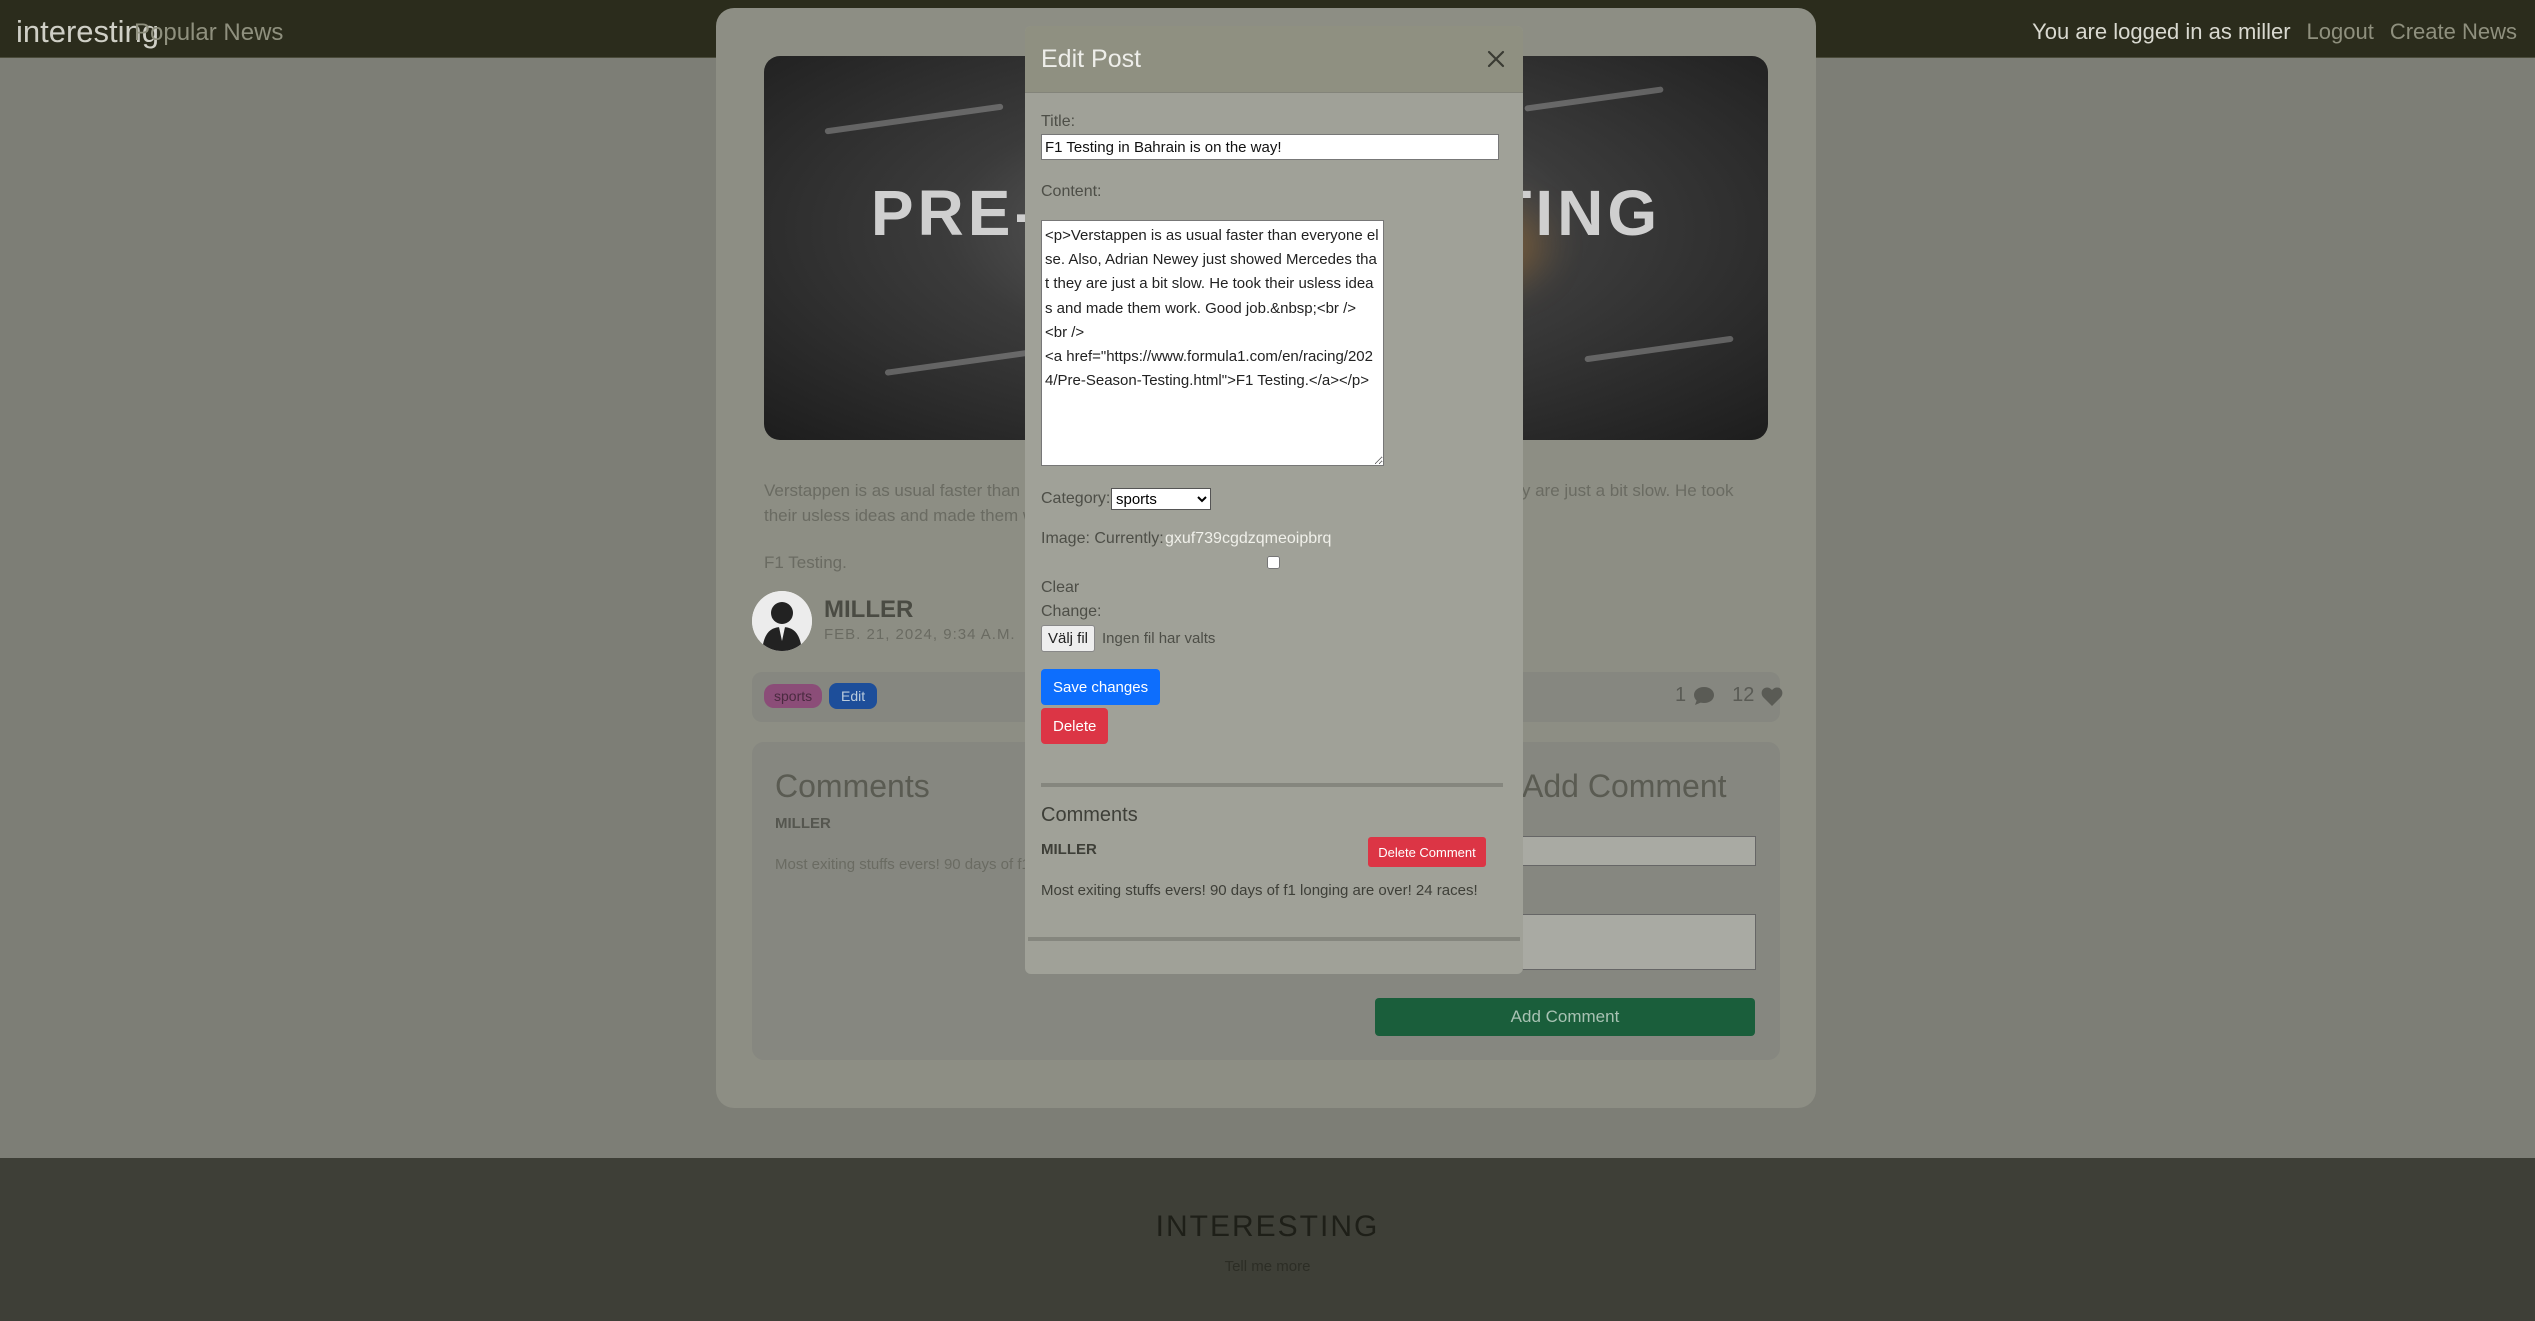  I want to click on clear-label: Clear, so click(1060, 587).